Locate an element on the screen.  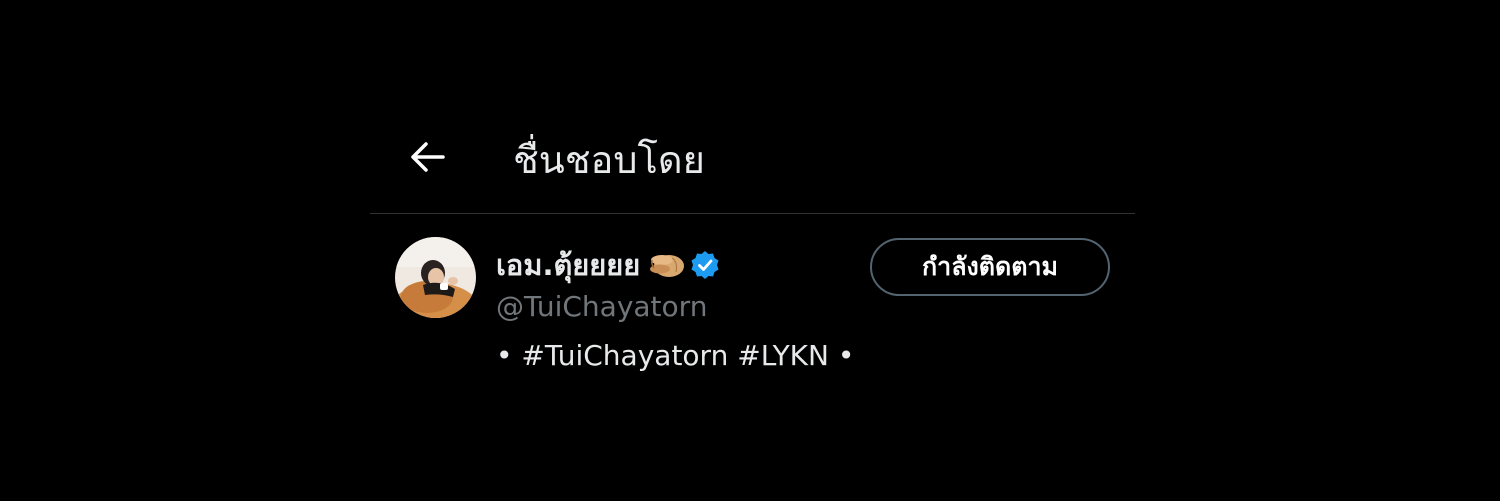
user-bio: • #TuiChayatorn #LYKN • is located at coordinates (675, 356).